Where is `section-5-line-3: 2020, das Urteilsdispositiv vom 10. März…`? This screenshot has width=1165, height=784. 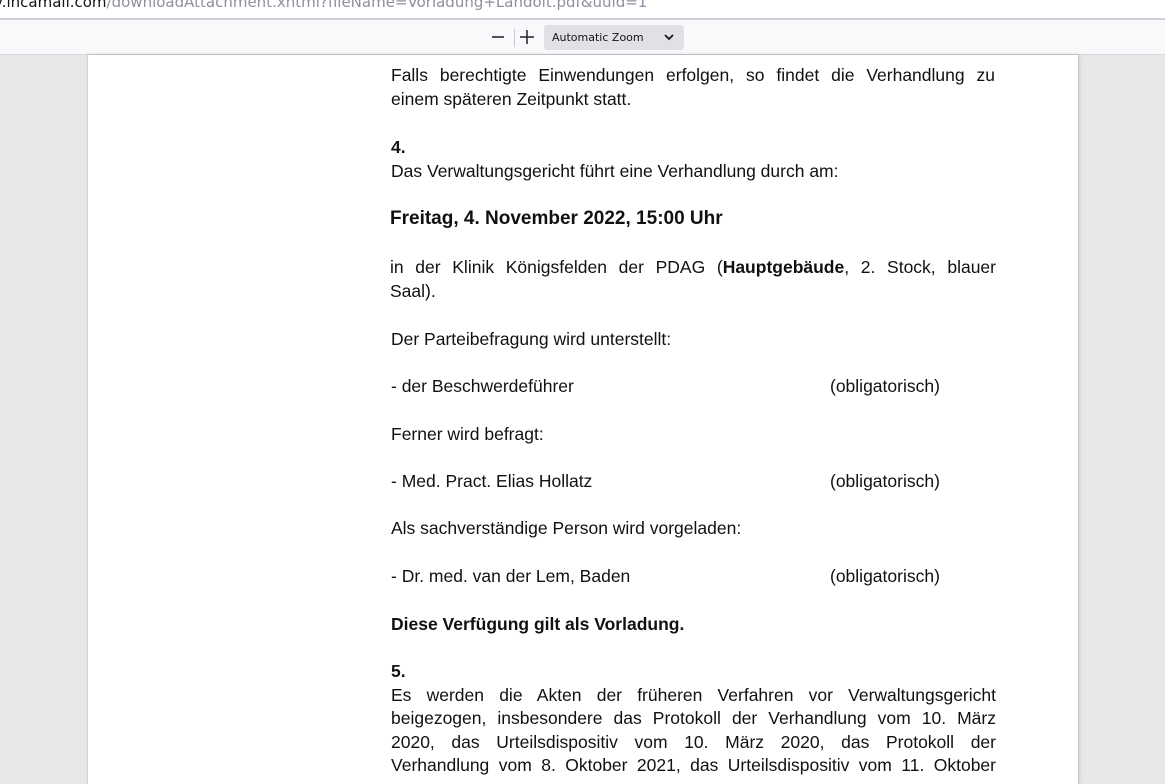
section-5-line-3: 2020, das Urteilsdispositiv vom 10. März… is located at coordinates (693, 742).